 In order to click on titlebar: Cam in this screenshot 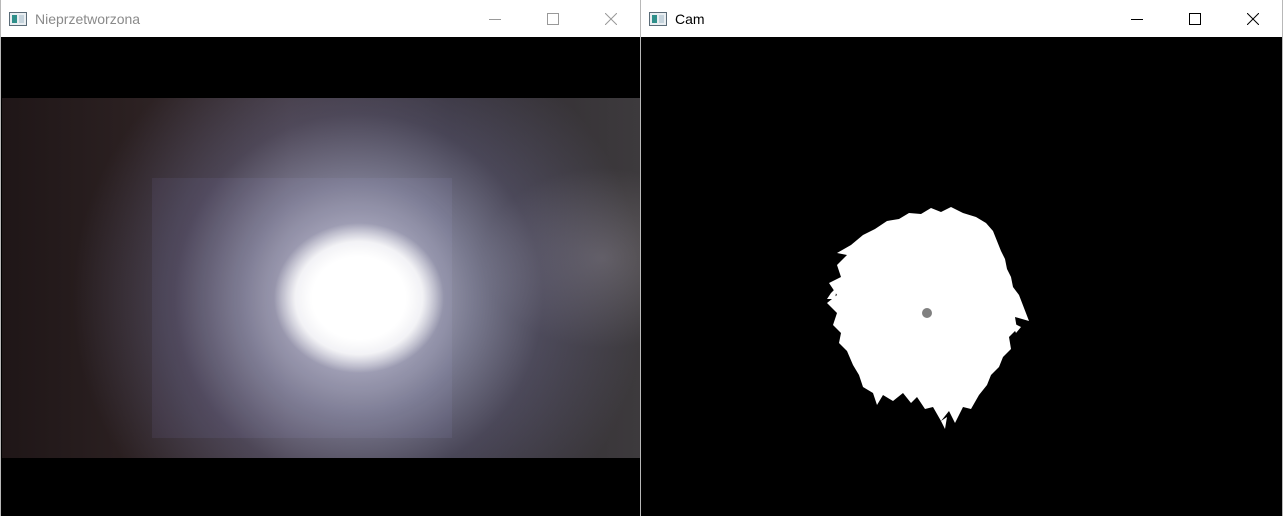, I will do `click(961, 18)`.